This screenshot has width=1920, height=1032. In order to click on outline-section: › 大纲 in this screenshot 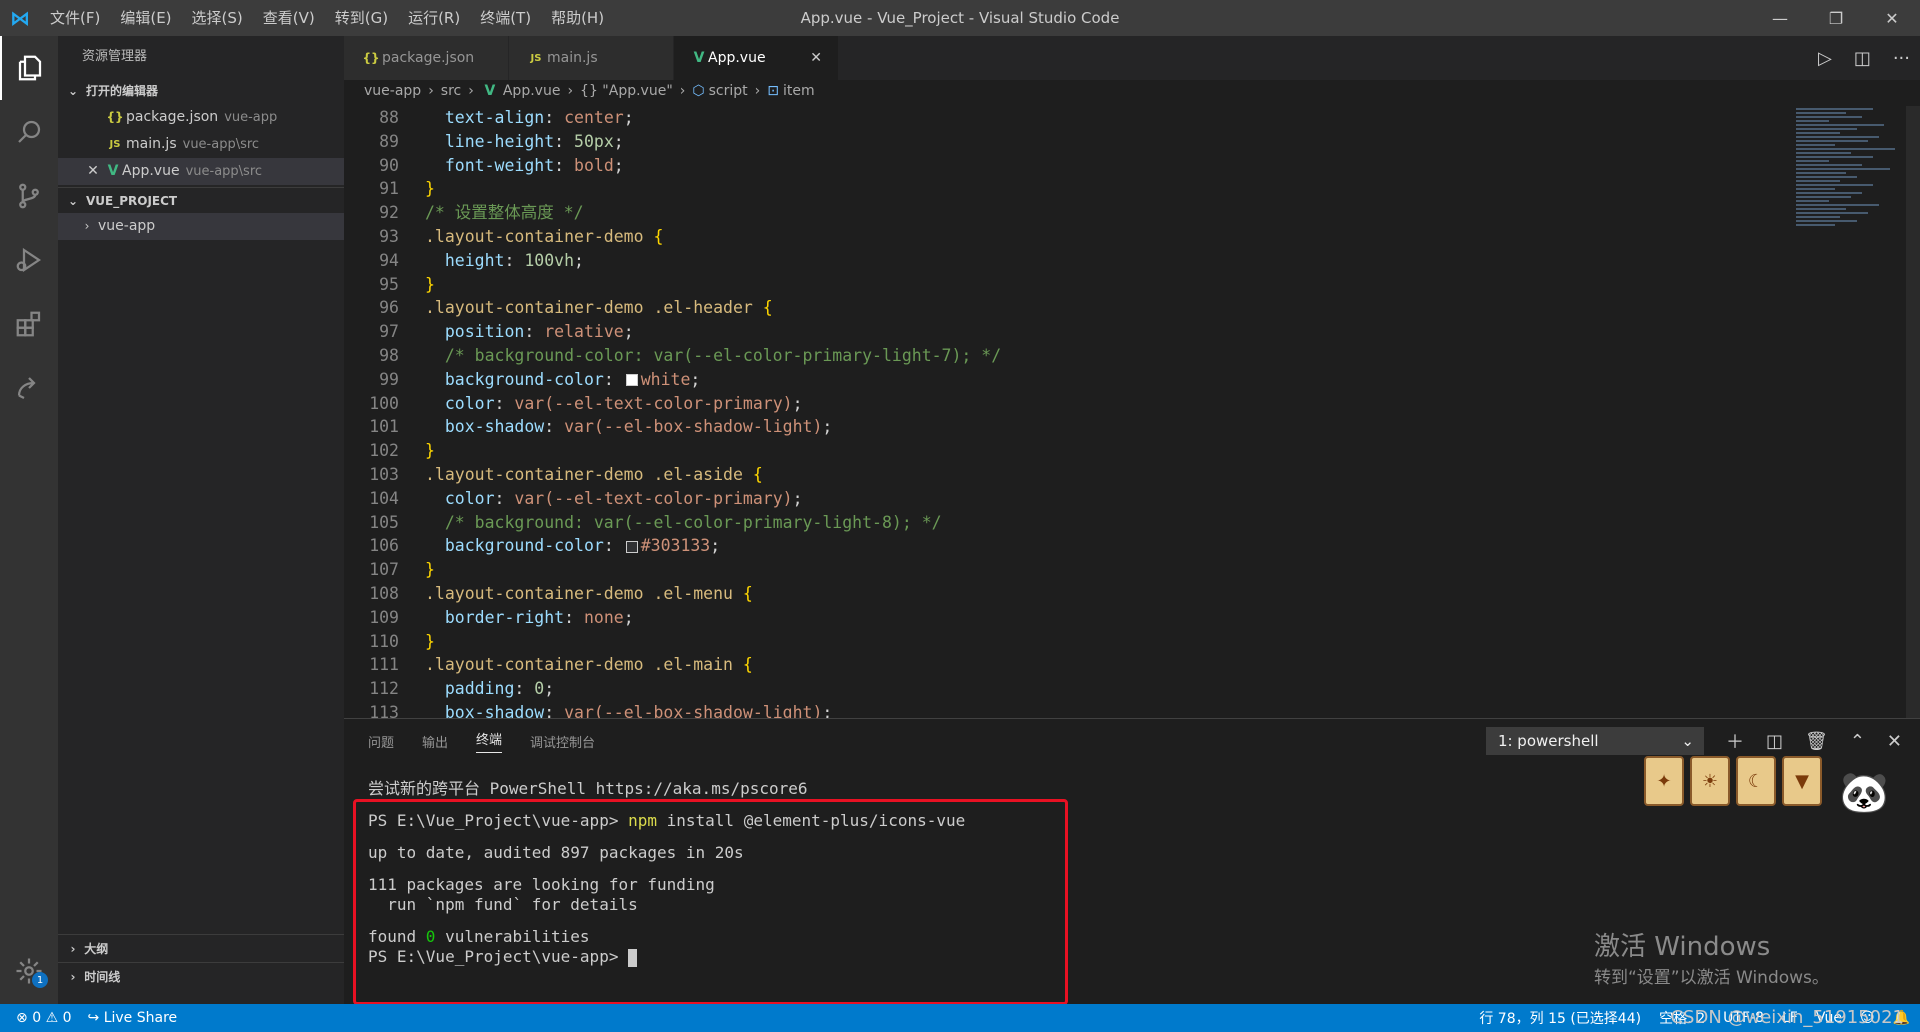, I will do `click(201, 948)`.